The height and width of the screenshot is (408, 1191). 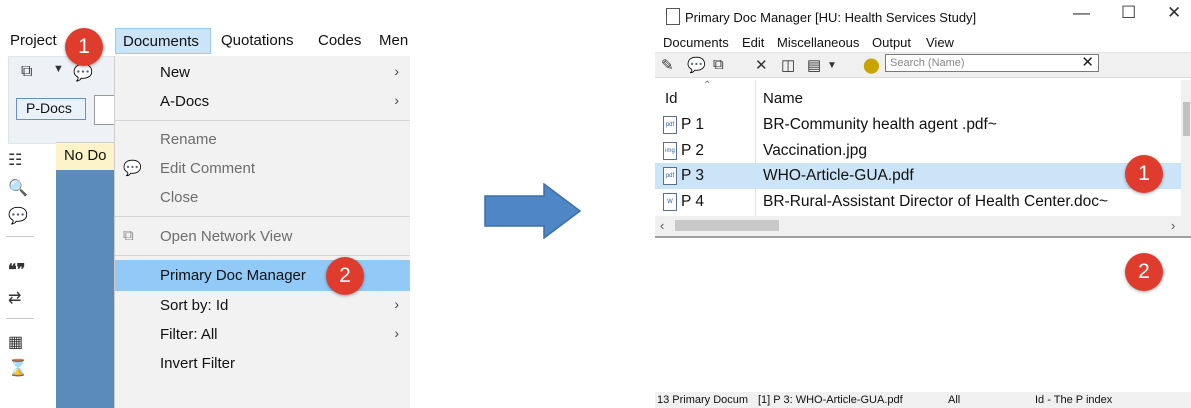 What do you see at coordinates (814, 65) in the screenshot?
I see `table-icon: ▤` at bounding box center [814, 65].